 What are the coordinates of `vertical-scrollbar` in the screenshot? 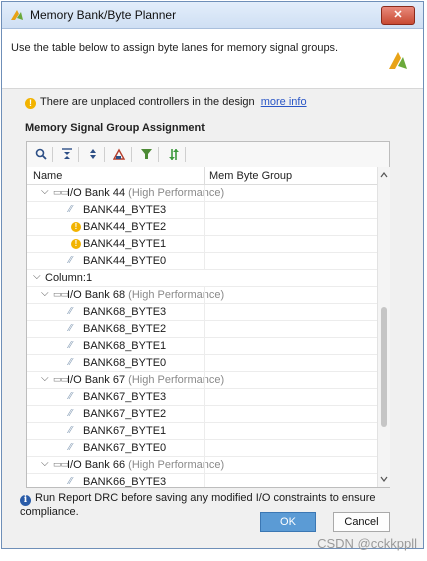 It's located at (383, 327).